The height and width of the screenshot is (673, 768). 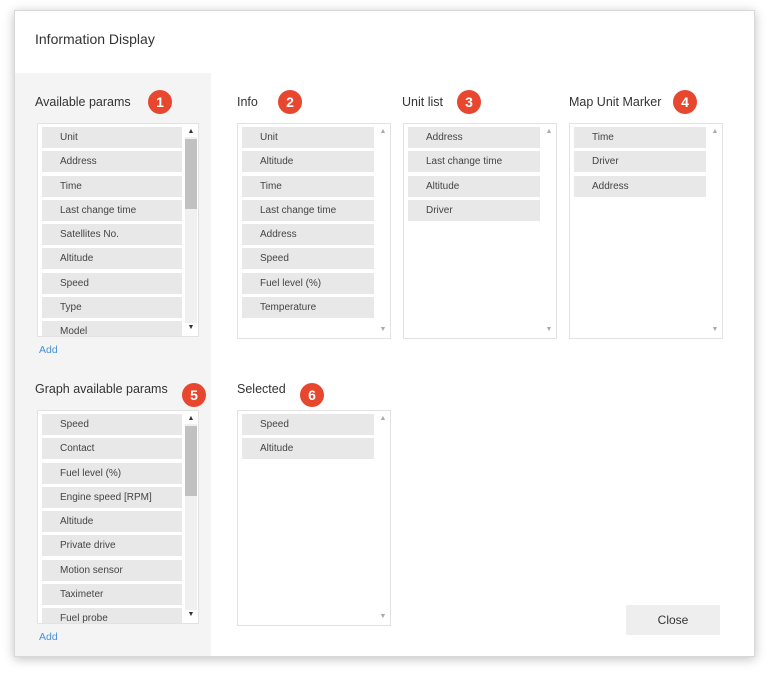 I want to click on list-item: Private drive, so click(x=112, y=546).